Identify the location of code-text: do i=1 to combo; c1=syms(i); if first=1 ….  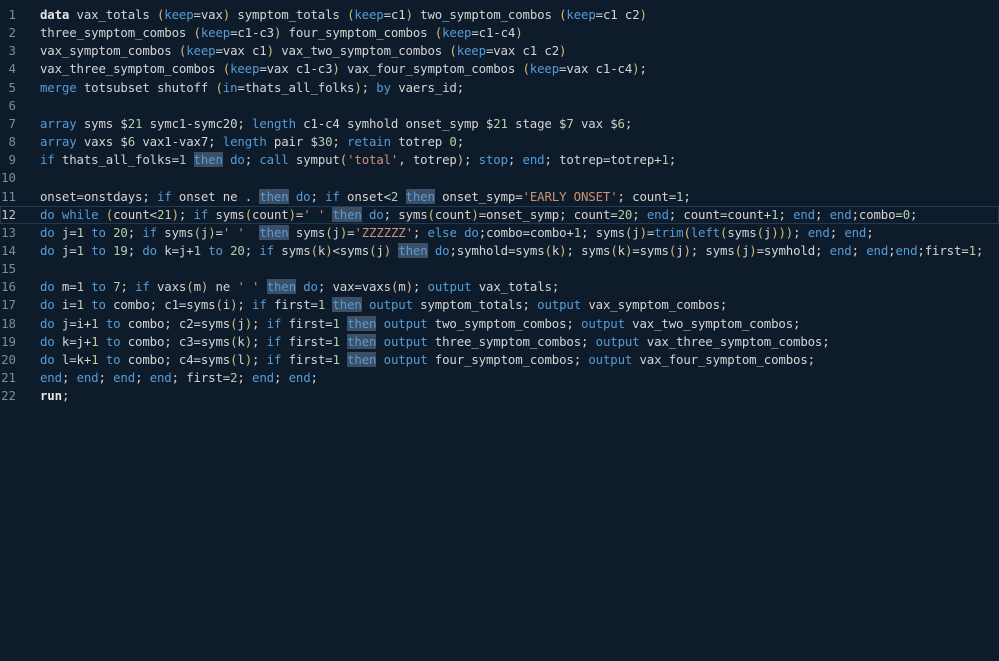
(383, 305).